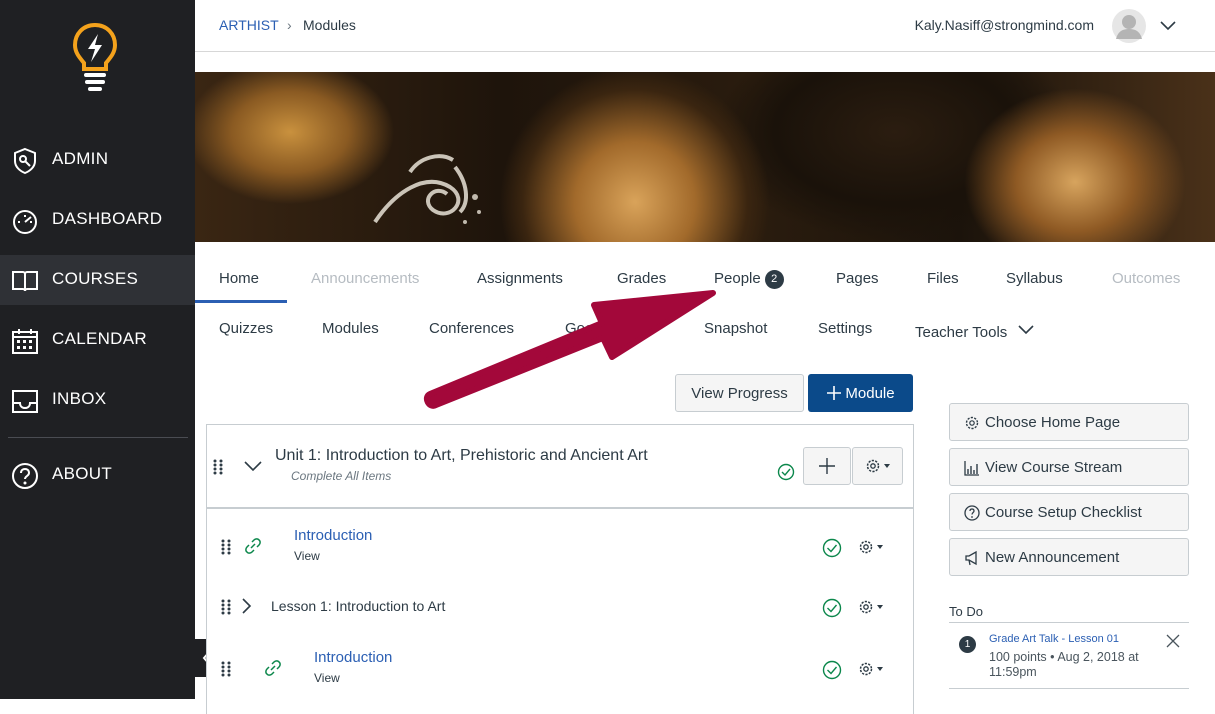 The image size is (1215, 714). Describe the element at coordinates (307, 556) in the screenshot. I see `module-item-subtitle: View` at that location.